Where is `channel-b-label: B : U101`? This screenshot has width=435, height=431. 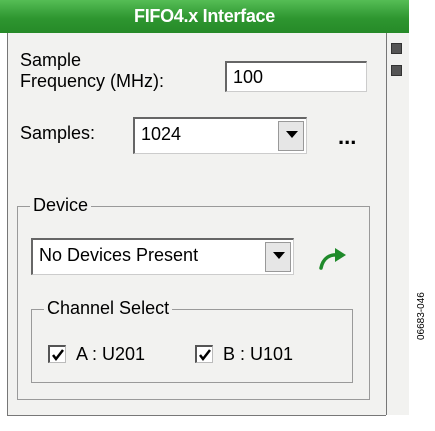 channel-b-label: B : U101 is located at coordinates (258, 354).